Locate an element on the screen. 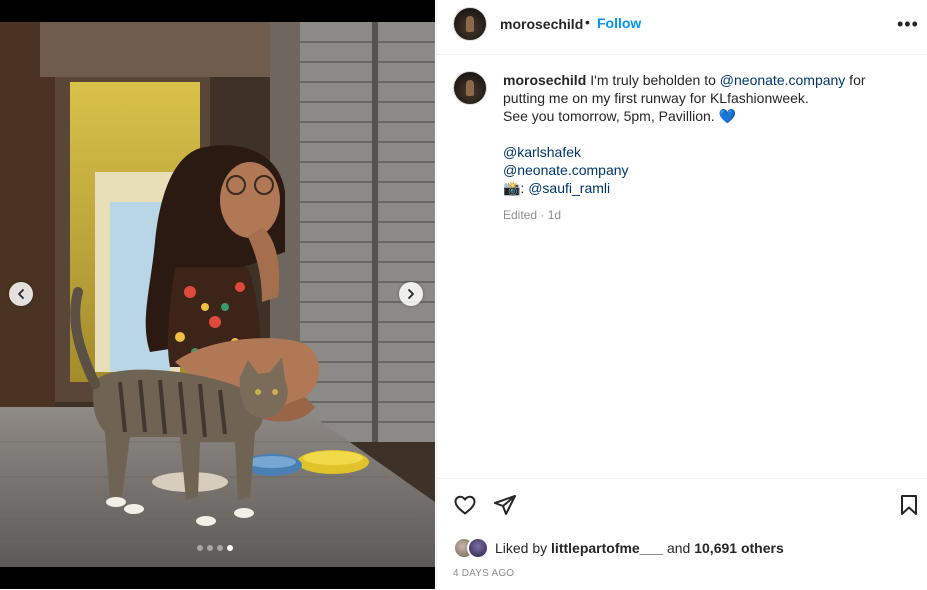 This screenshot has height=590, width=927. carousel-prev-button is located at coordinates (21, 294).